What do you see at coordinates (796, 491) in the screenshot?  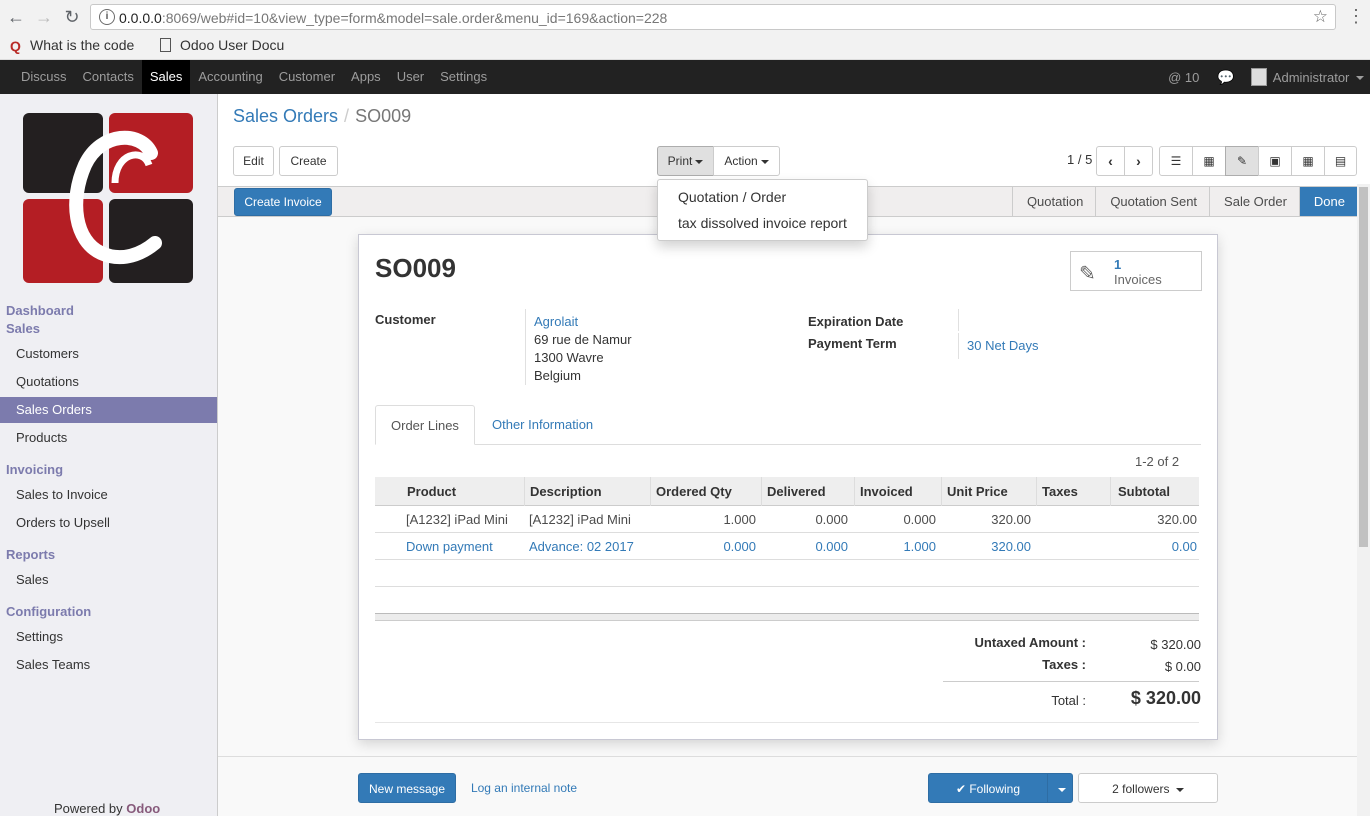 I see `col-delivered: Delivered` at bounding box center [796, 491].